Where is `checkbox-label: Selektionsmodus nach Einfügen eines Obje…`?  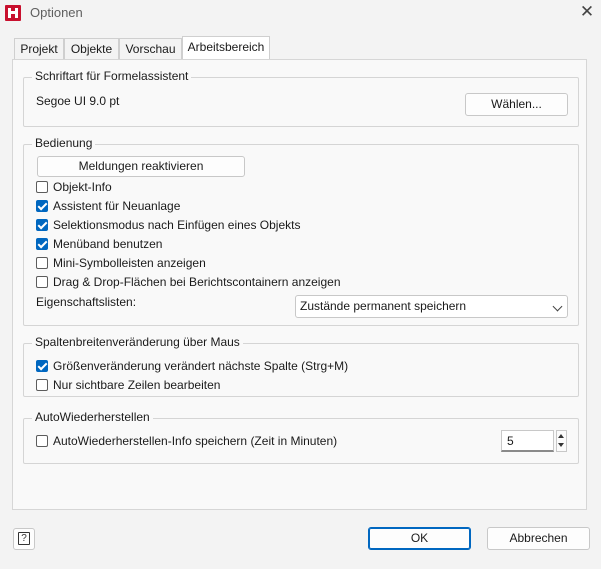 checkbox-label: Selektionsmodus nach Einfügen eines Obje… is located at coordinates (177, 225).